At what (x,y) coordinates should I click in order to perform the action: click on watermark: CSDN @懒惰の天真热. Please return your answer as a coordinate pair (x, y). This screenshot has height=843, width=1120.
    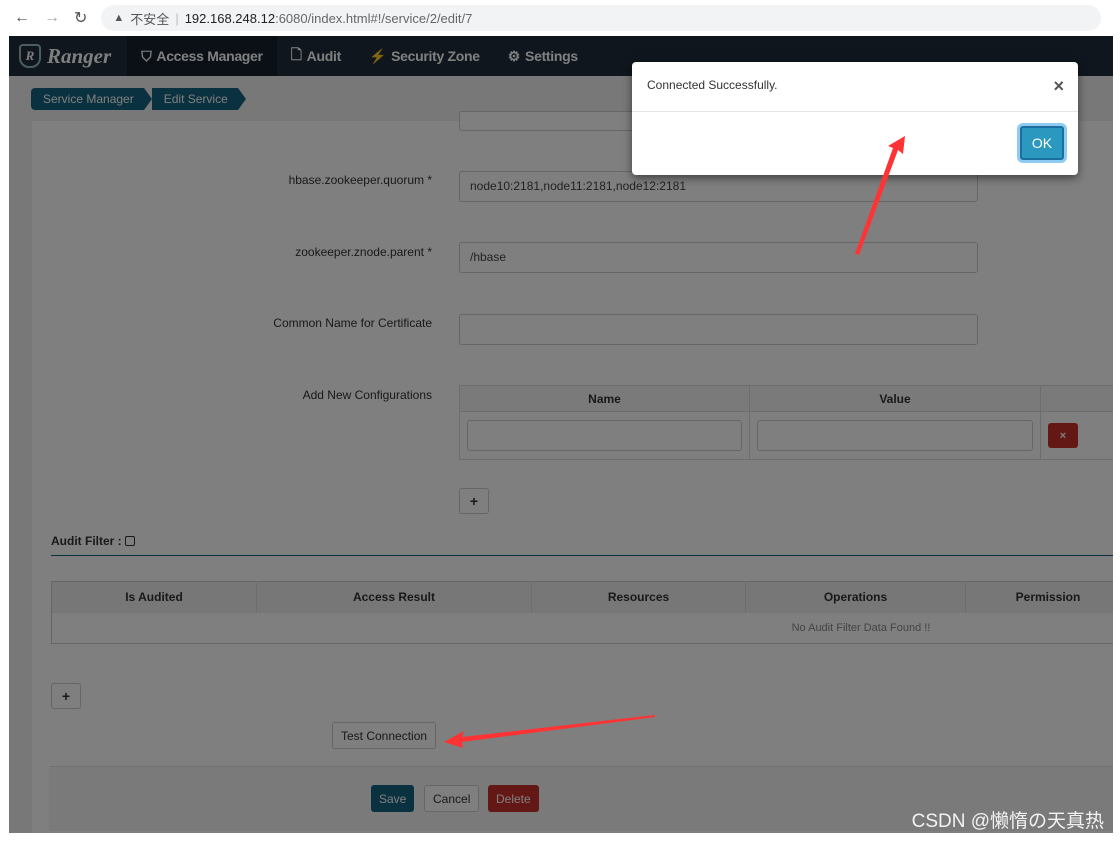
    Looking at the image, I should click on (1007, 821).